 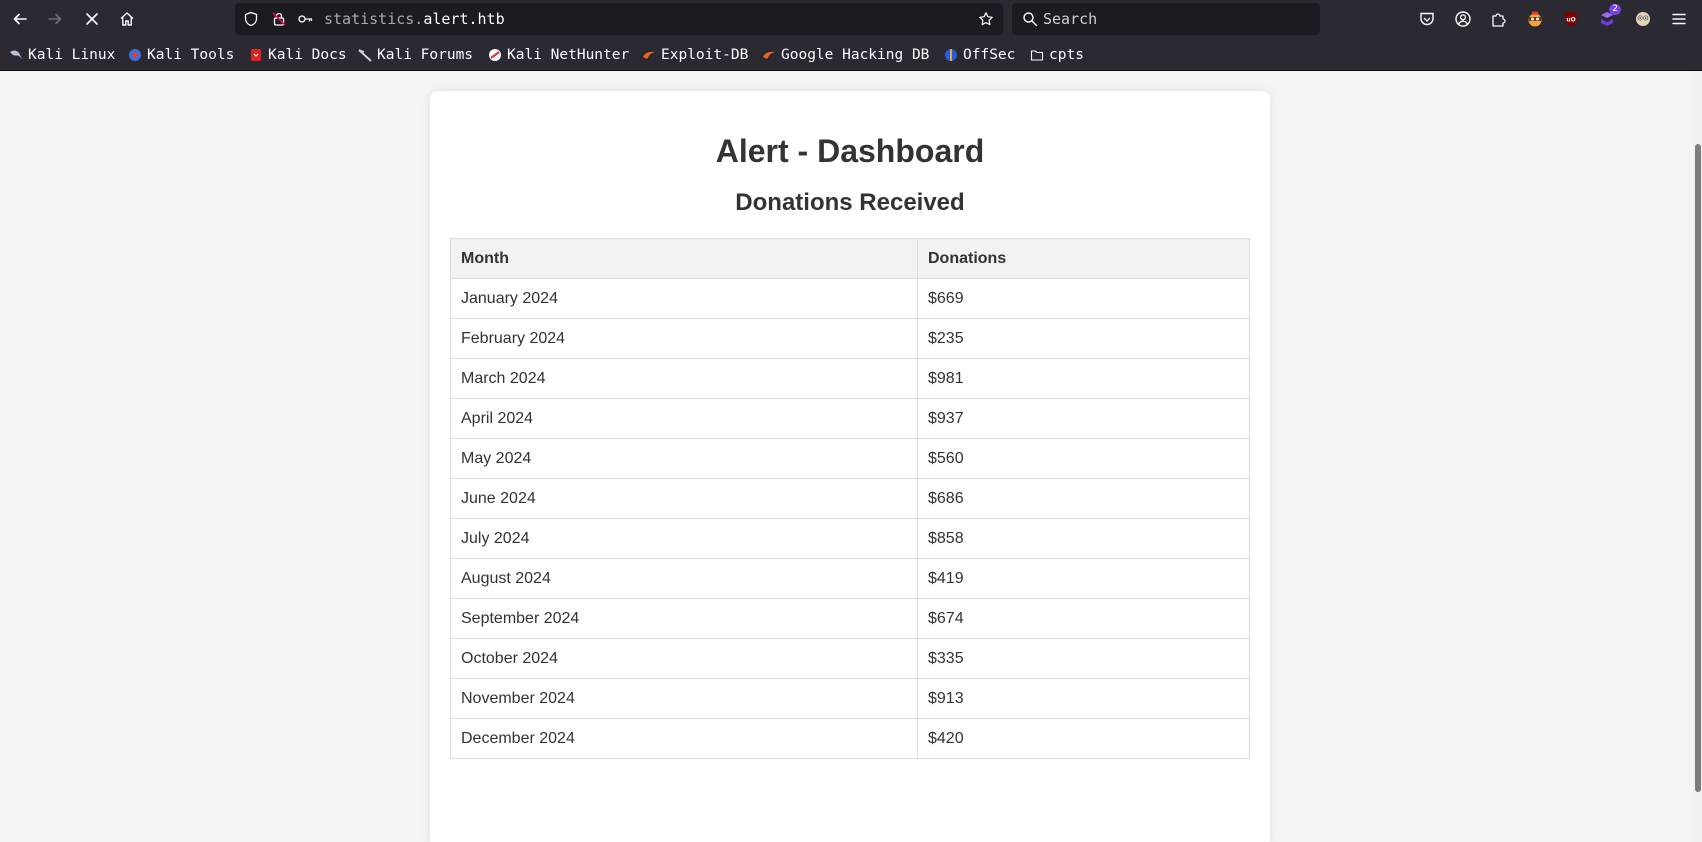 What do you see at coordinates (1083, 698) in the screenshot?
I see `donation-cell: $913` at bounding box center [1083, 698].